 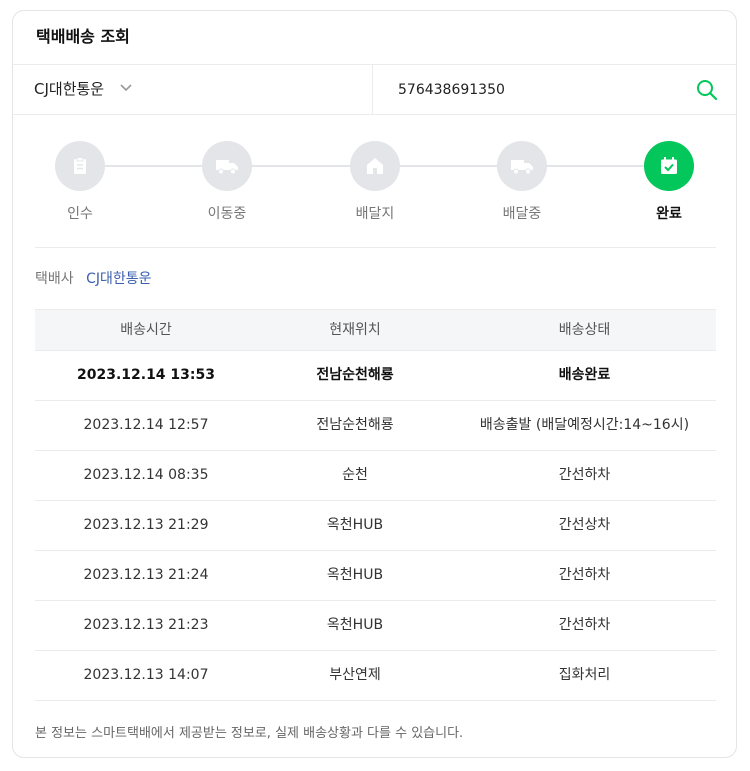 What do you see at coordinates (227, 214) in the screenshot?
I see `step-label: 이동중` at bounding box center [227, 214].